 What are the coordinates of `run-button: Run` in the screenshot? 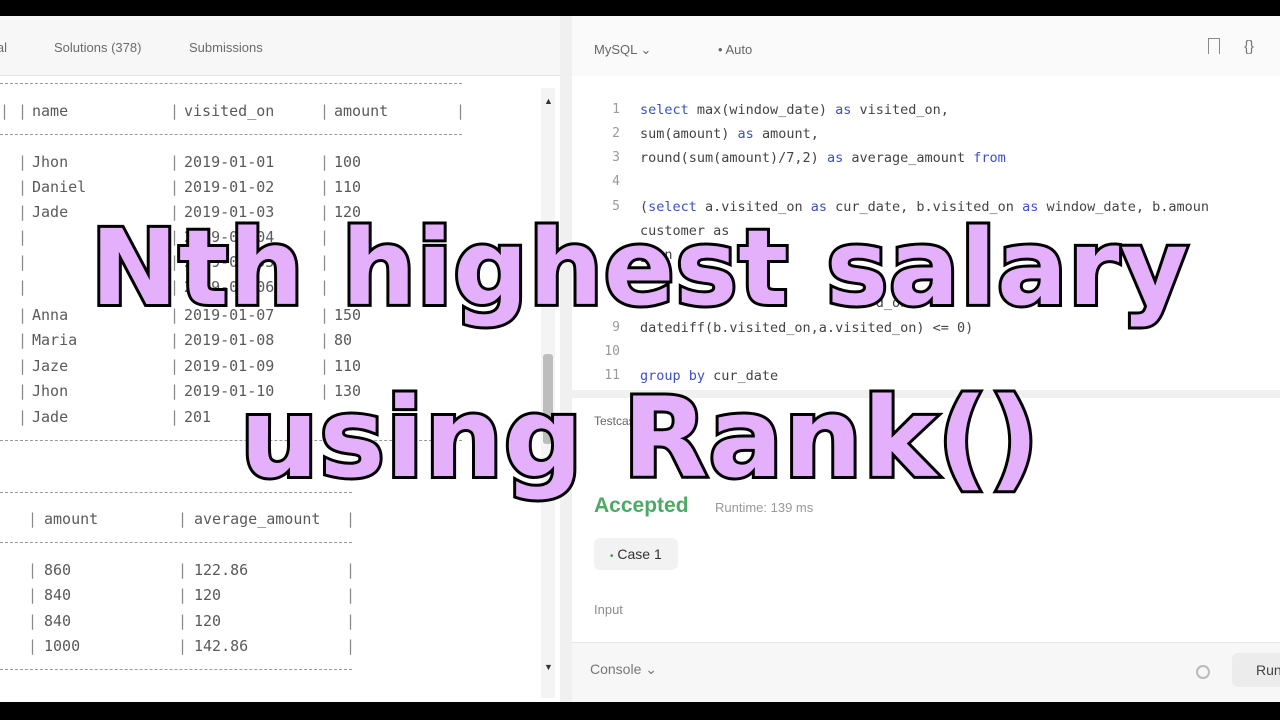 It's located at (1256, 670).